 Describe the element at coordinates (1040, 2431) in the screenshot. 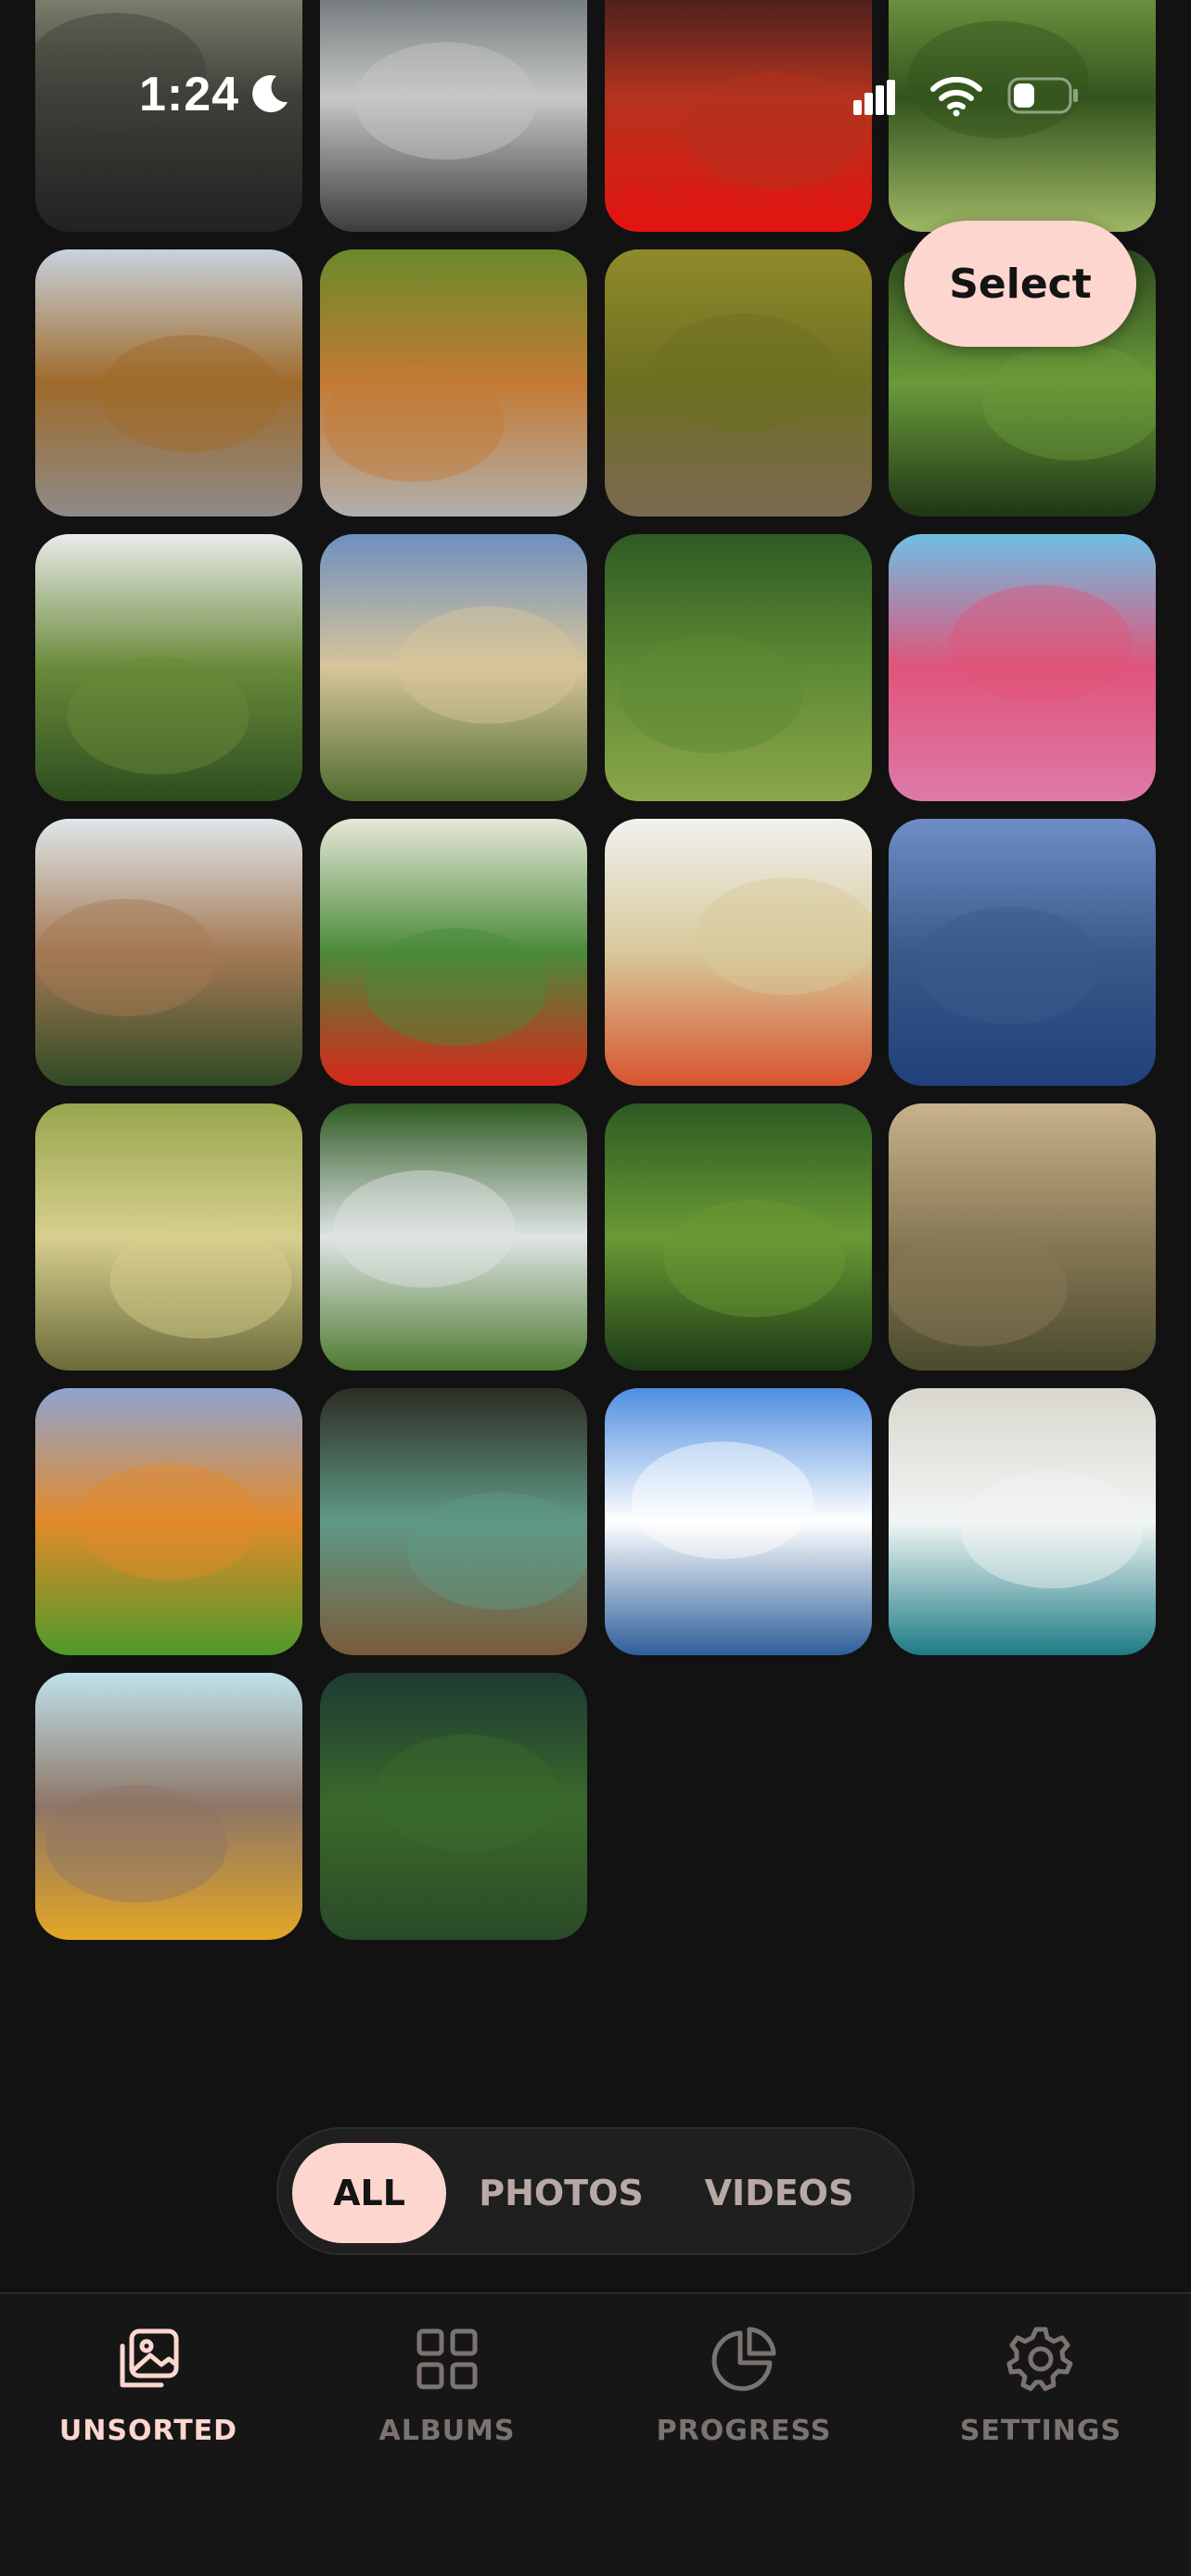

I see `tab-label-settings: SETTINGS` at that location.